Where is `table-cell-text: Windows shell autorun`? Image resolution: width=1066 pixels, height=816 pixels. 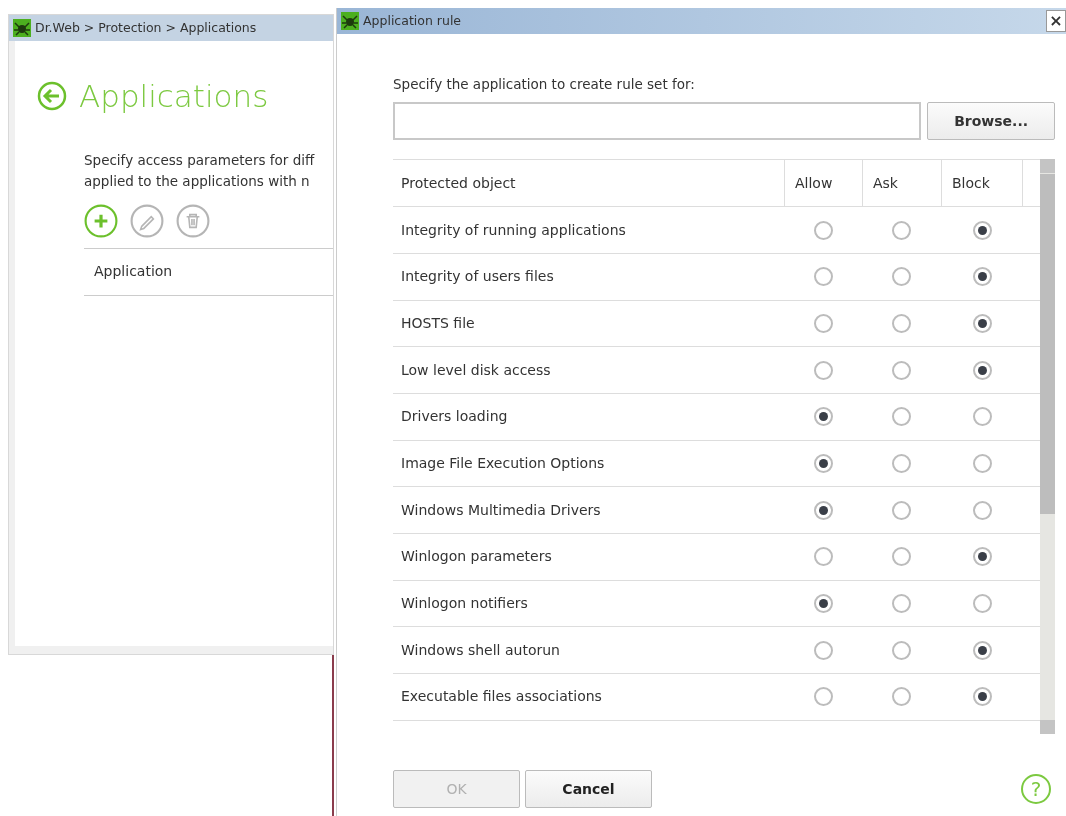 table-cell-text: Windows shell autorun is located at coordinates (480, 650).